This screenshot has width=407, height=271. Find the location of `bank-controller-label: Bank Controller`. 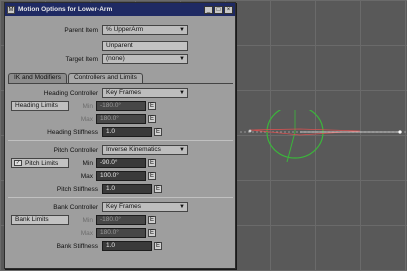

bank-controller-label: Bank Controller is located at coordinates (75, 207).